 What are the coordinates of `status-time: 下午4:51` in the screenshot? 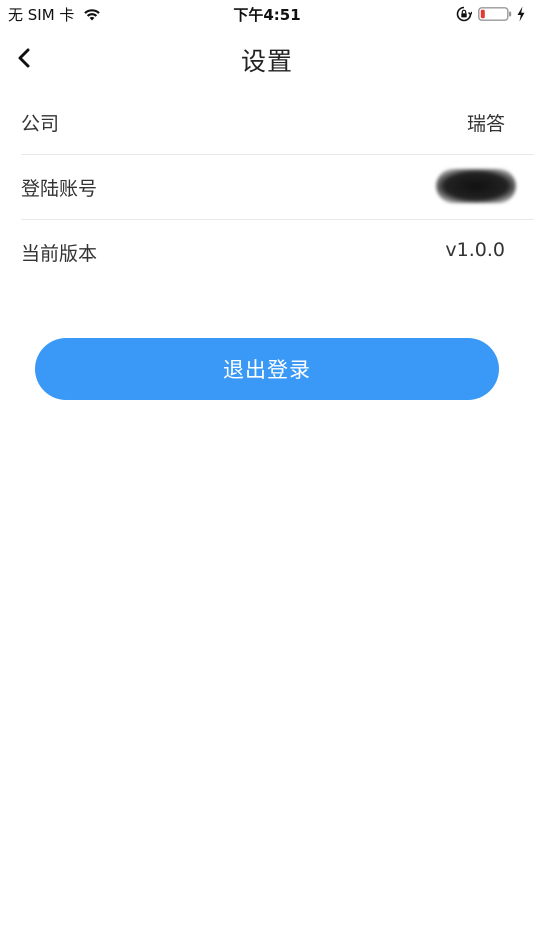 It's located at (267, 15).